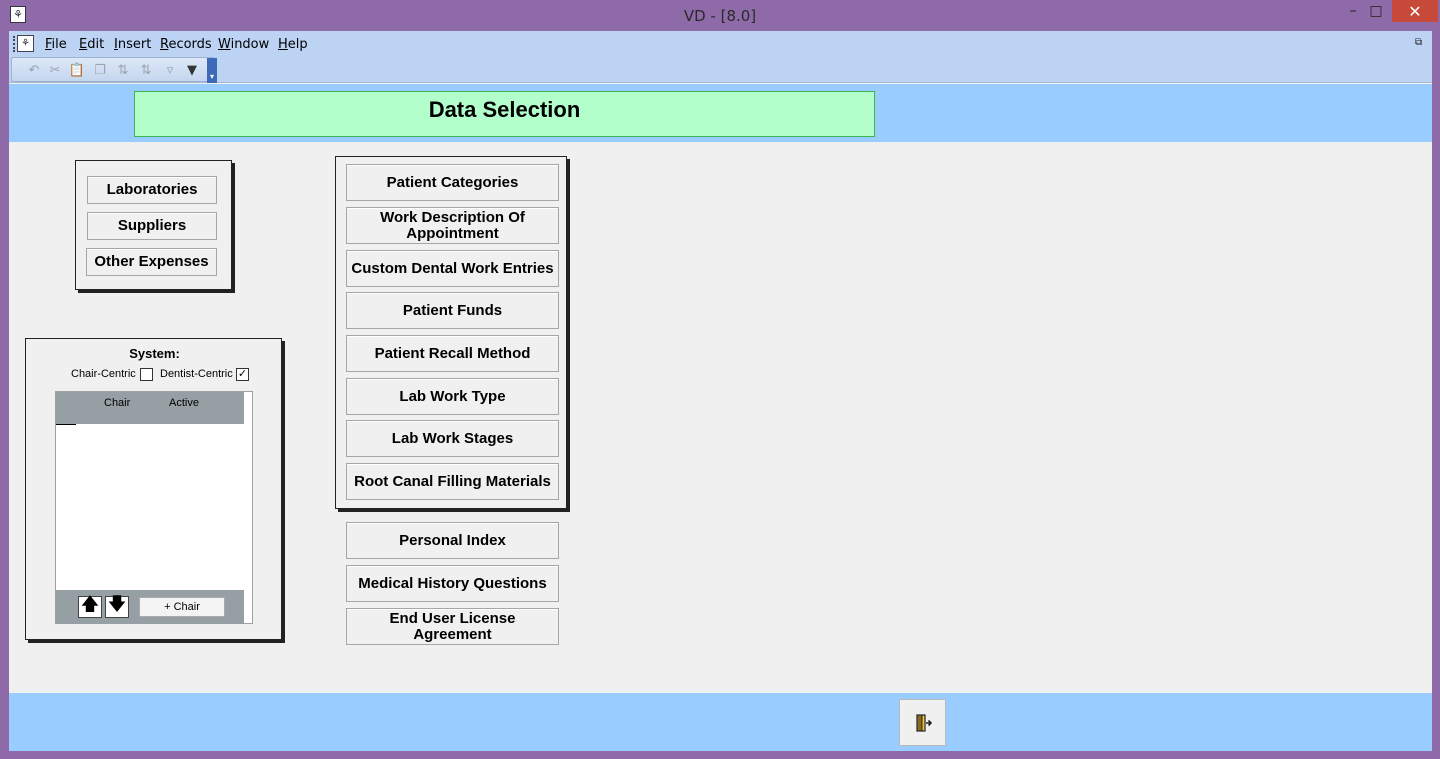 The width and height of the screenshot is (1440, 759). What do you see at coordinates (14, 44) in the screenshot?
I see `grip-handle` at bounding box center [14, 44].